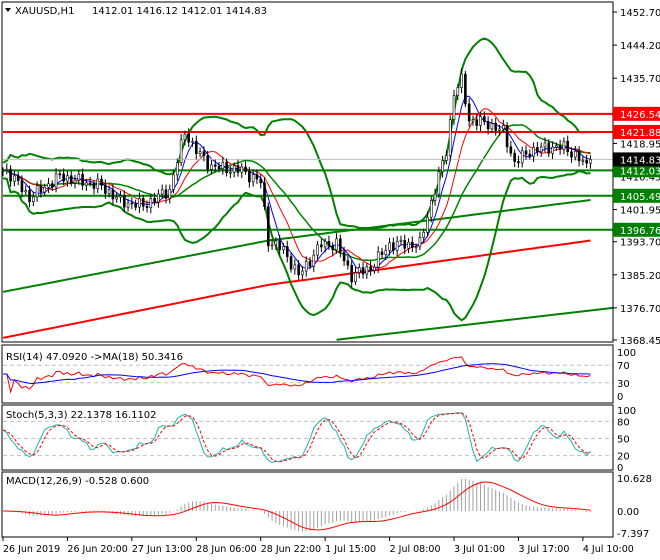 The image size is (660, 560). Describe the element at coordinates (162, 549) in the screenshot. I see `time-tick-label: 27 Jun 13:00` at that location.